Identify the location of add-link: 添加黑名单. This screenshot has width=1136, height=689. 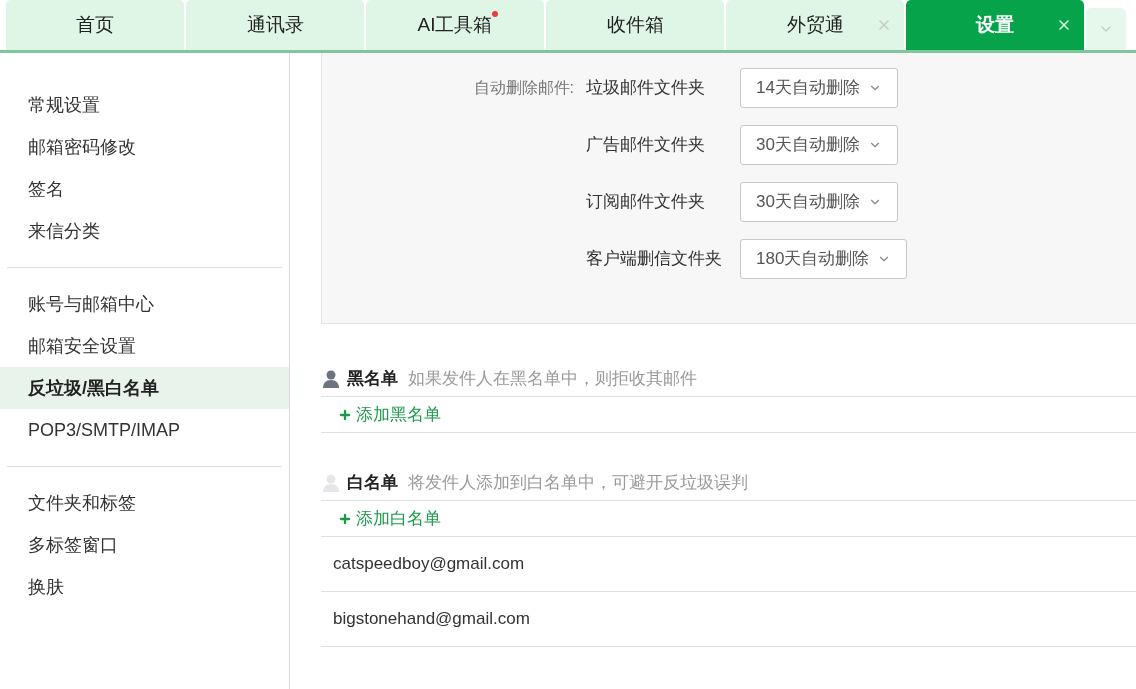
(389, 414).